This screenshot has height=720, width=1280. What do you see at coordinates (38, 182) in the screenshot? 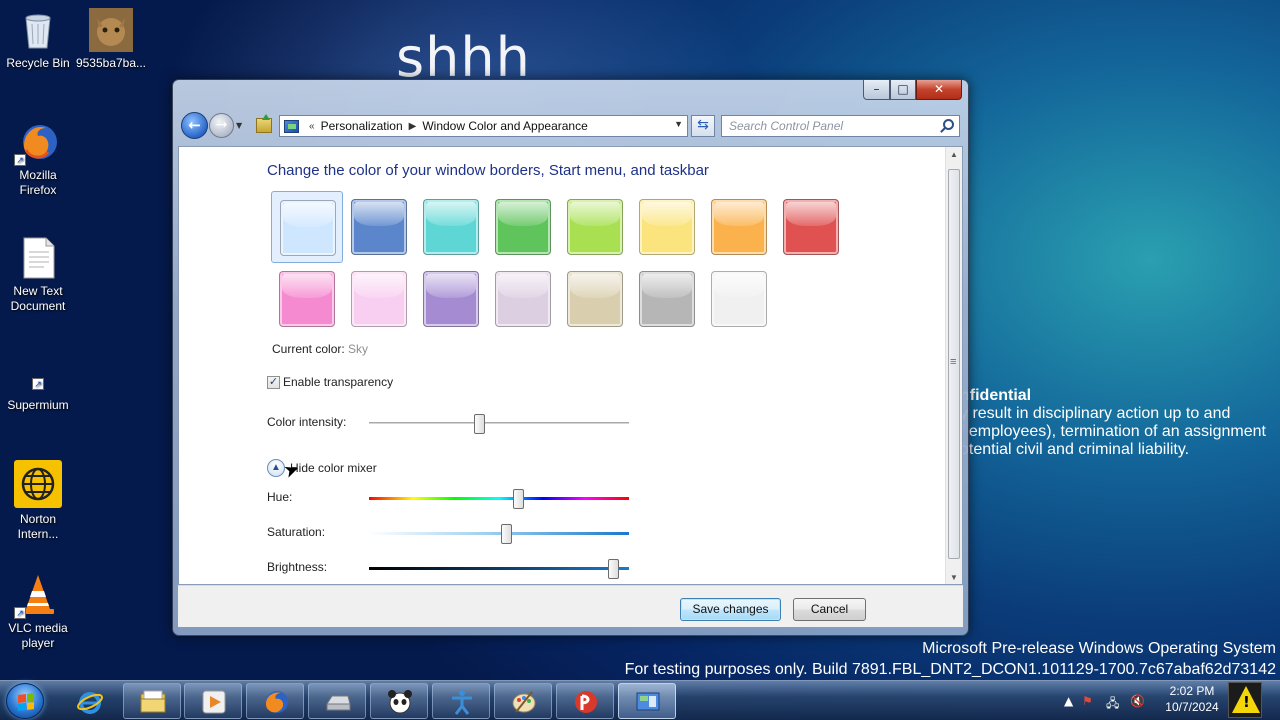
I see `desktop-icon-label: Mozilla Firefox` at bounding box center [38, 182].